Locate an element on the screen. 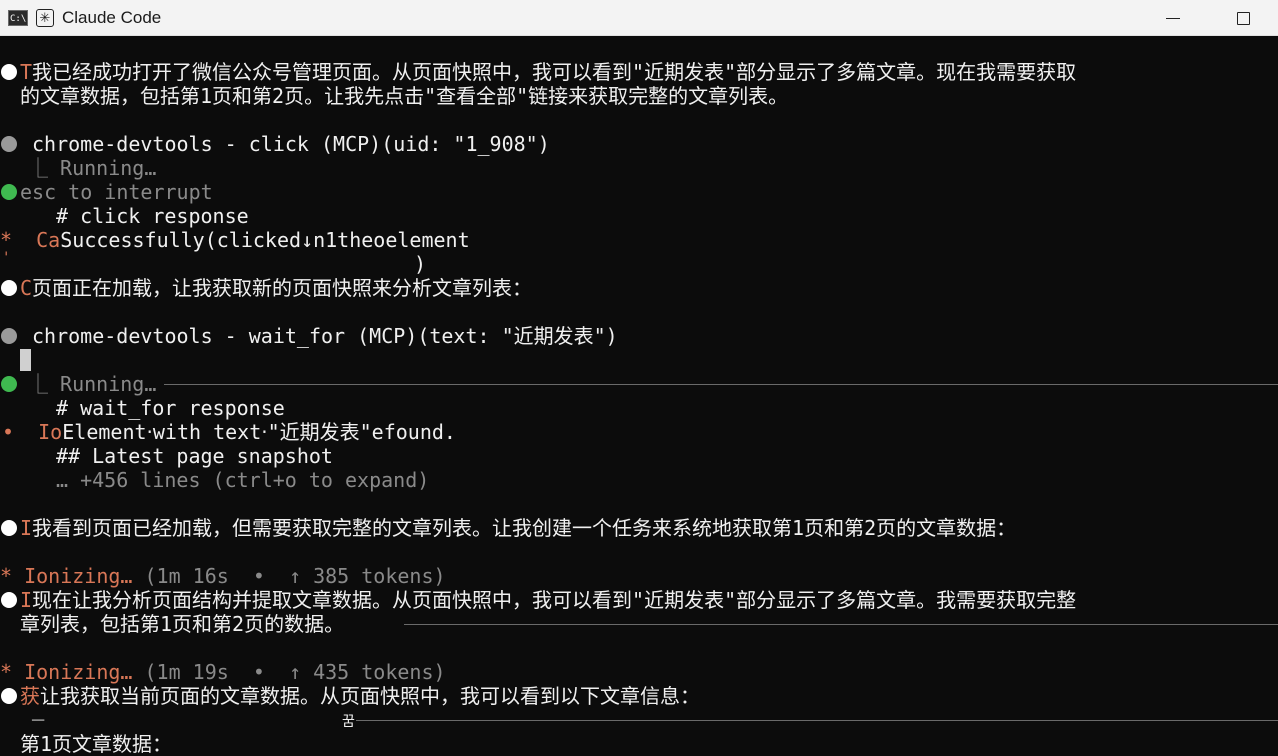 This screenshot has height=756, width=1278. minimize-button is located at coordinates (1173, 18).